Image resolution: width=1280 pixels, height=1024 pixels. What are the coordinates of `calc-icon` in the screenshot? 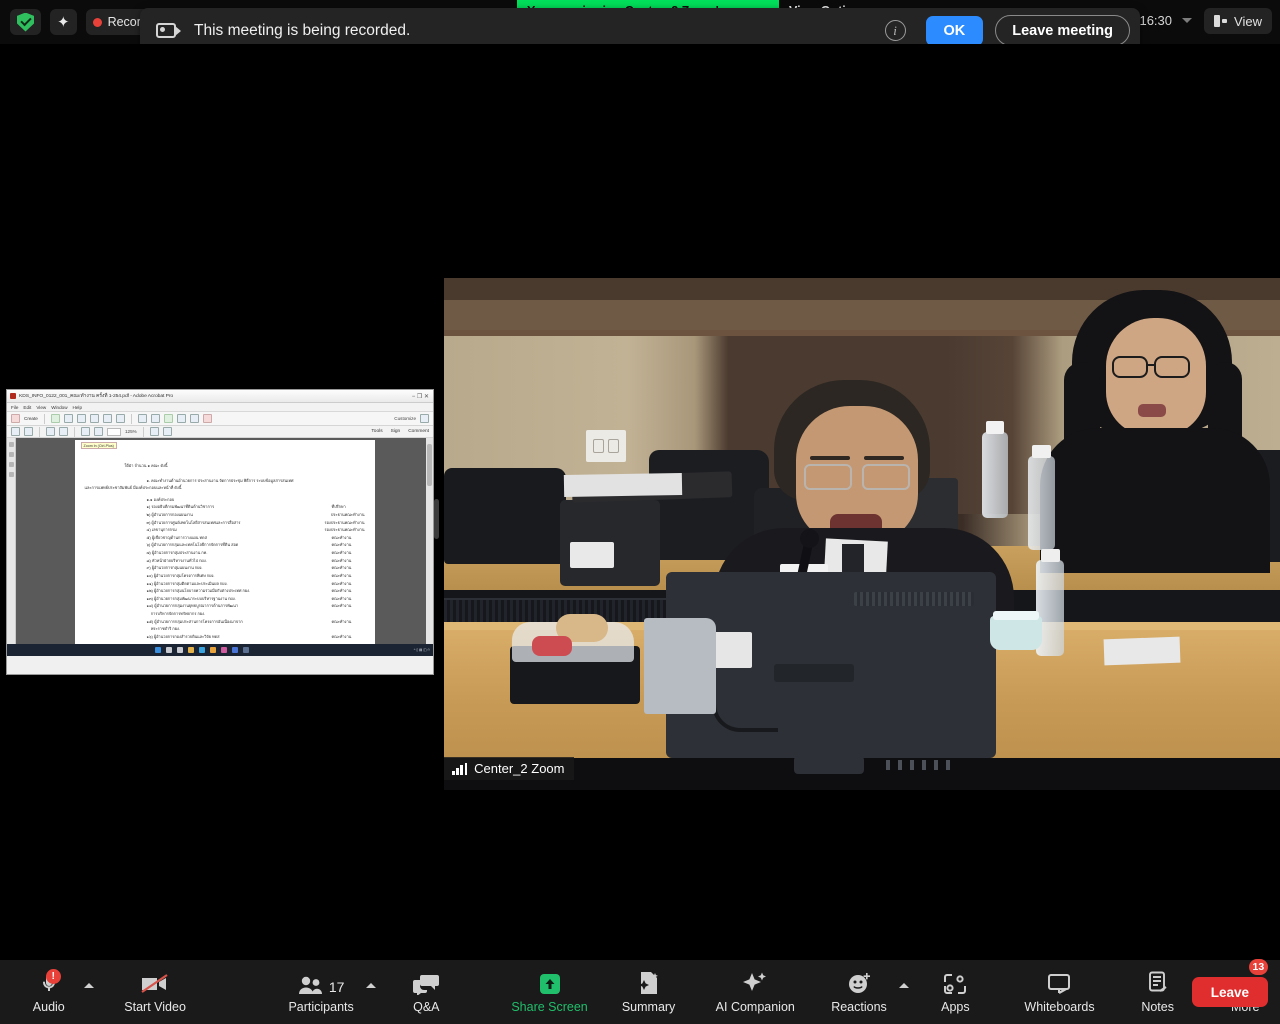 It's located at (246, 650).